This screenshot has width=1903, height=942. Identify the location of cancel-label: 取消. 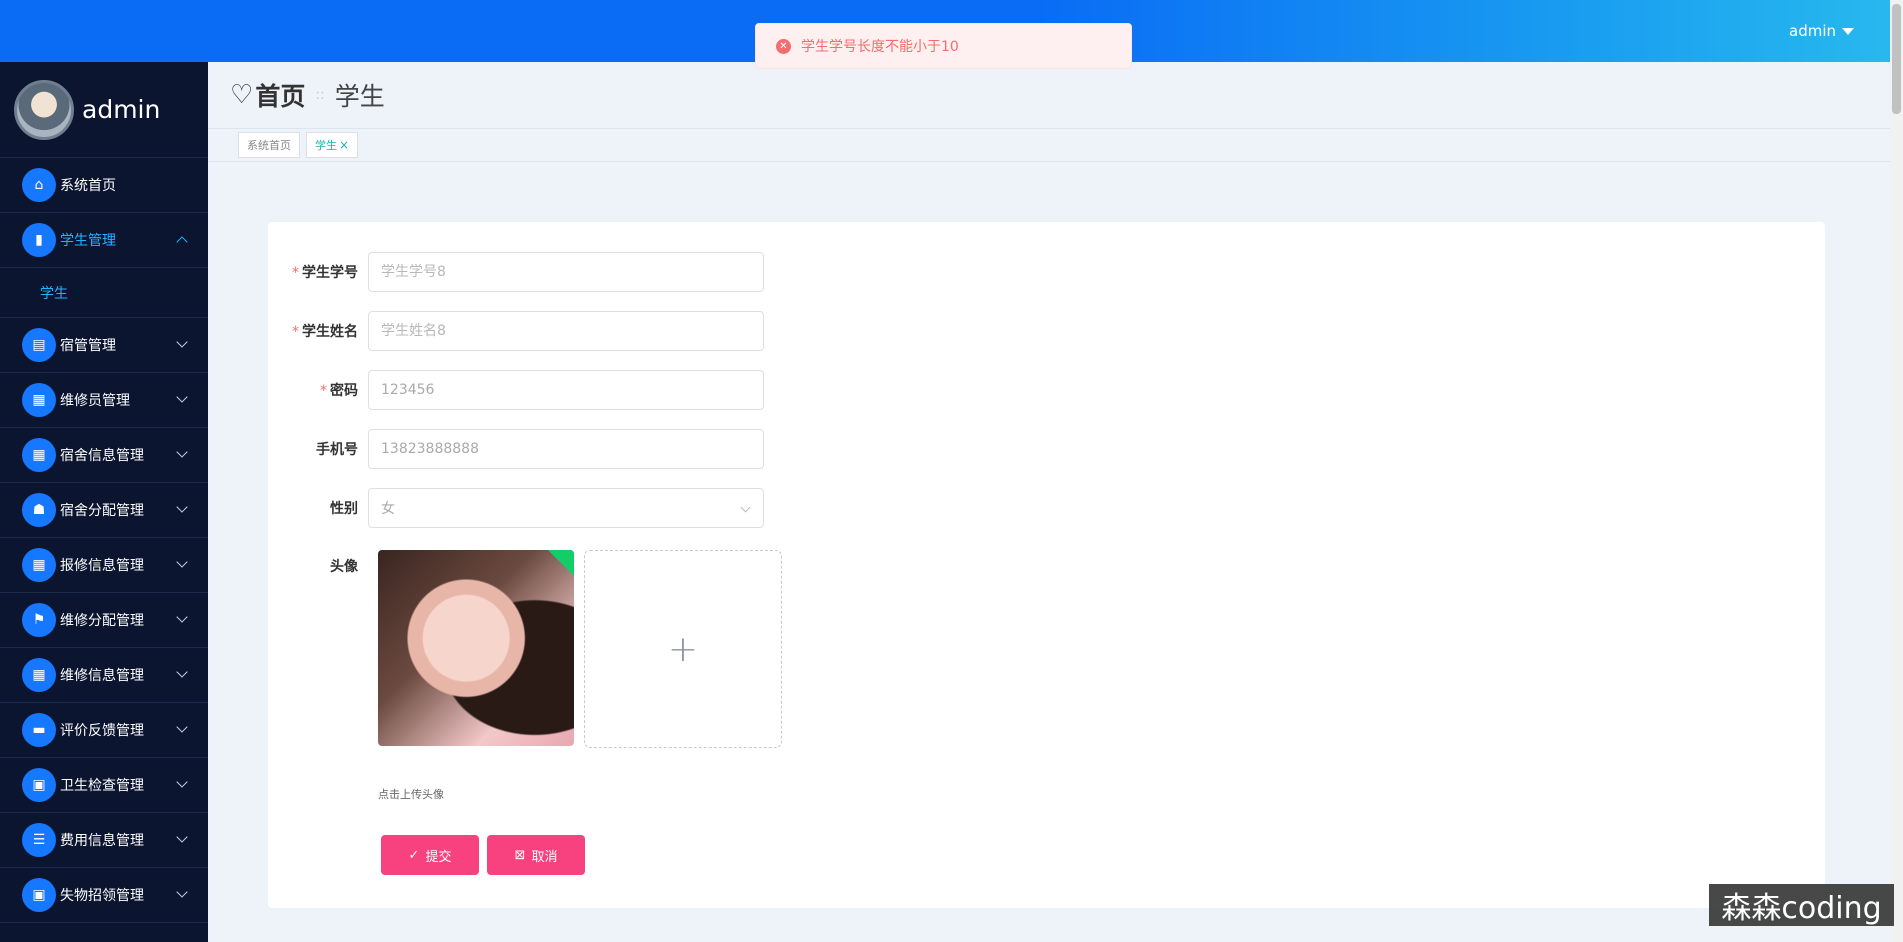
(544, 857).